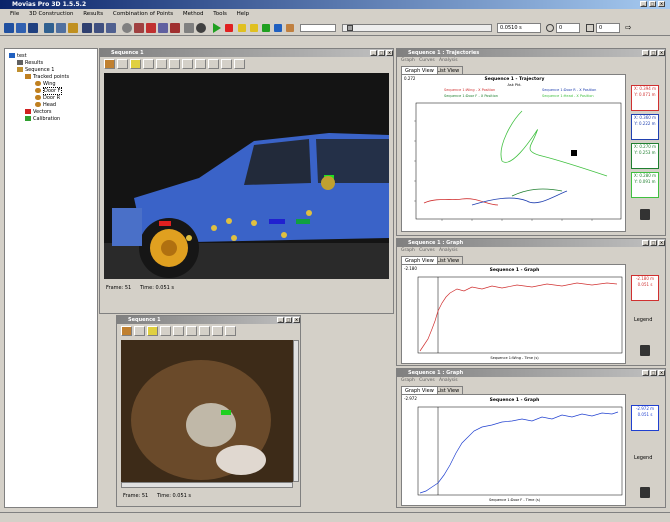 This screenshot has width=670, height=522. What do you see at coordinates (290, 28) in the screenshot?
I see `loop-icon` at bounding box center [290, 28].